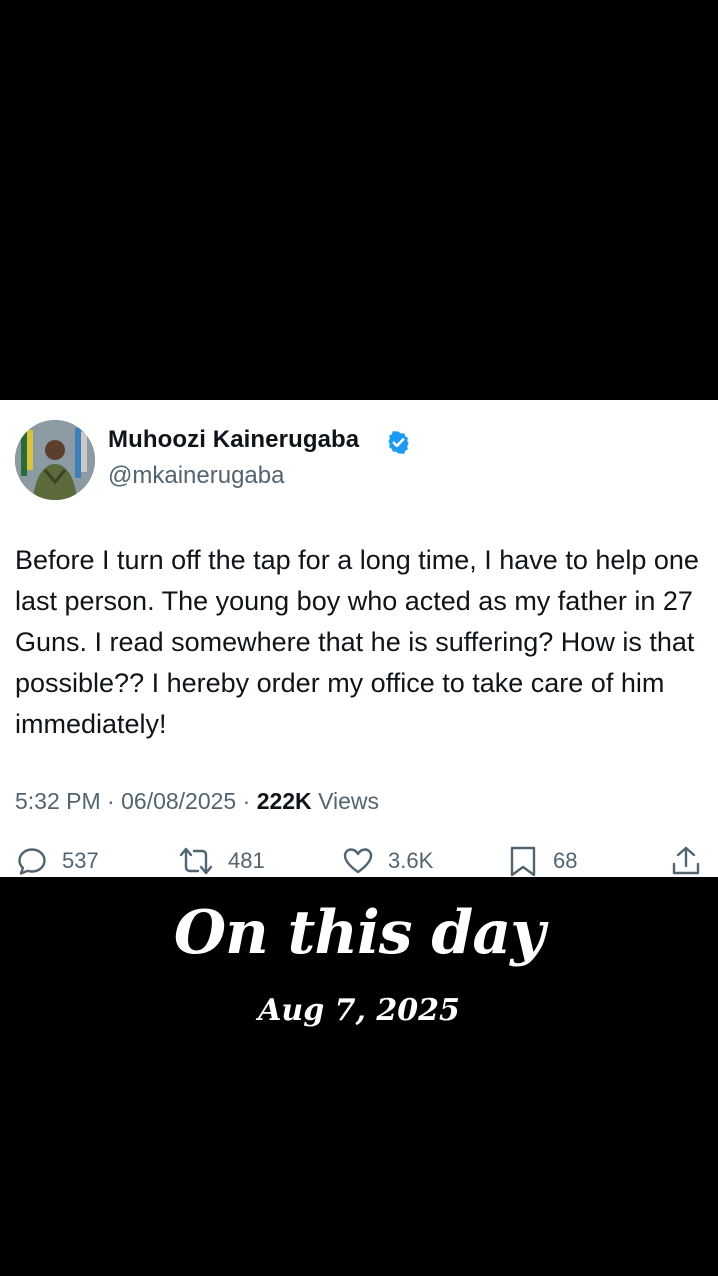 This screenshot has width=718, height=1276. Describe the element at coordinates (411, 860) in the screenshot. I see `like-count: 3.6K` at that location.